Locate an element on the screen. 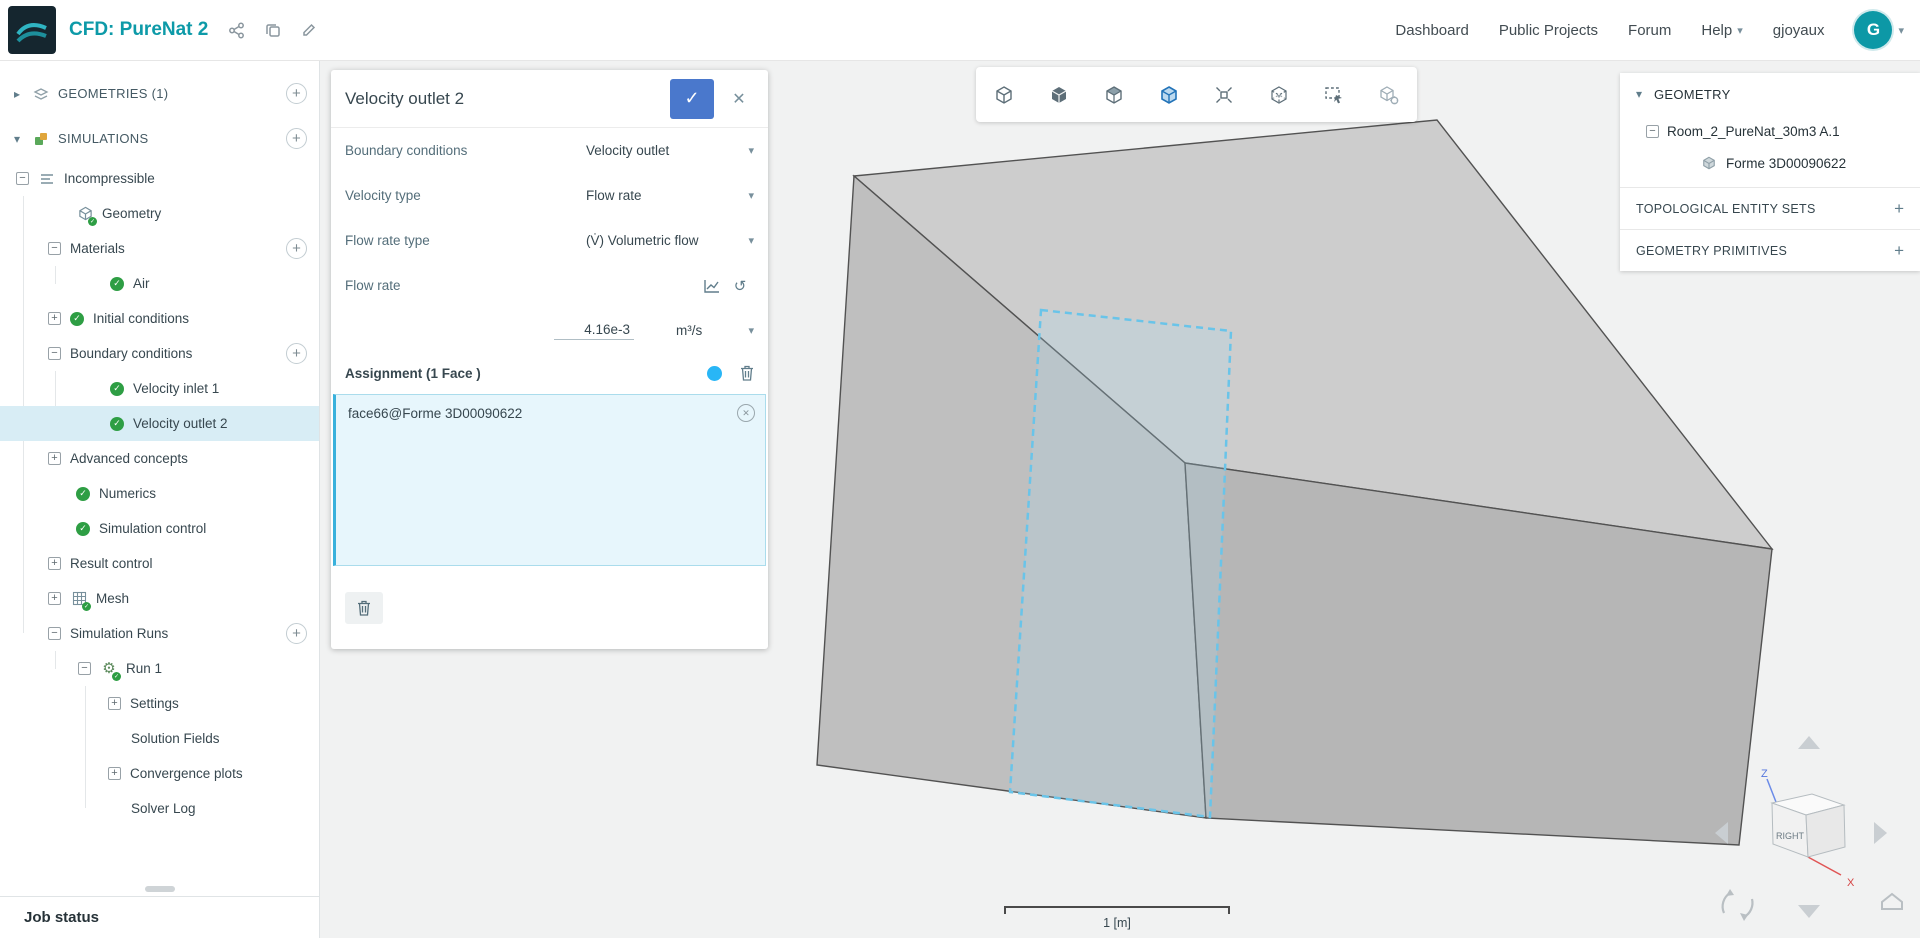 The image size is (1920, 938). field-flow-rate: Flow rate is located at coordinates (549, 285).